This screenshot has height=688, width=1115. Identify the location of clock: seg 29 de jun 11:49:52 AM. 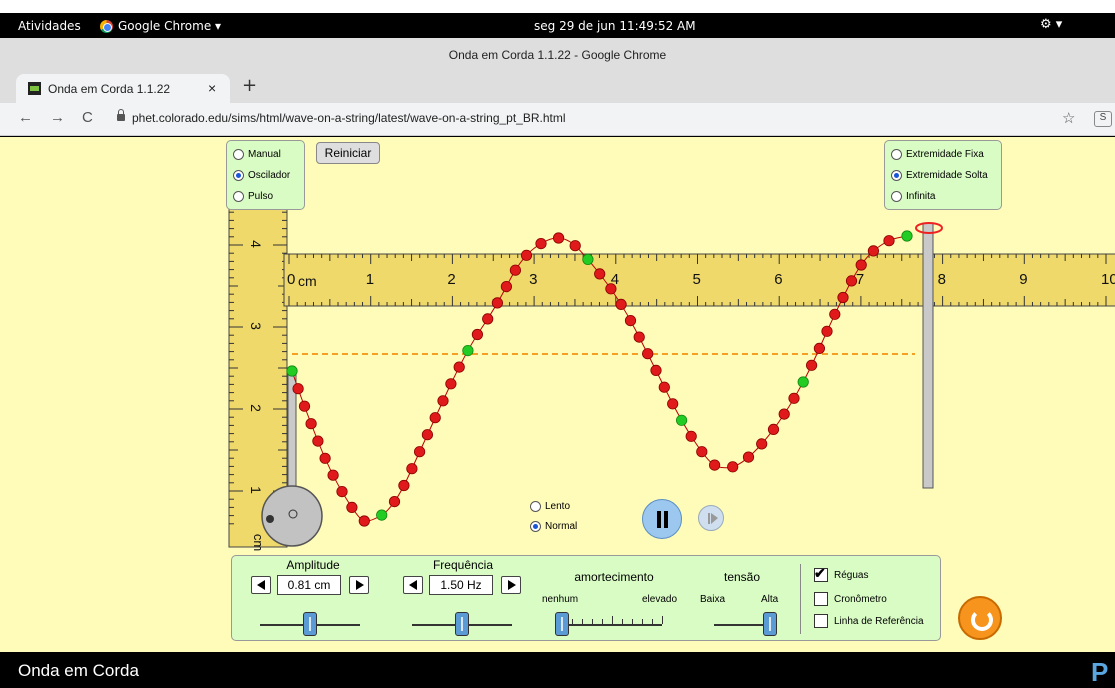
(615, 26).